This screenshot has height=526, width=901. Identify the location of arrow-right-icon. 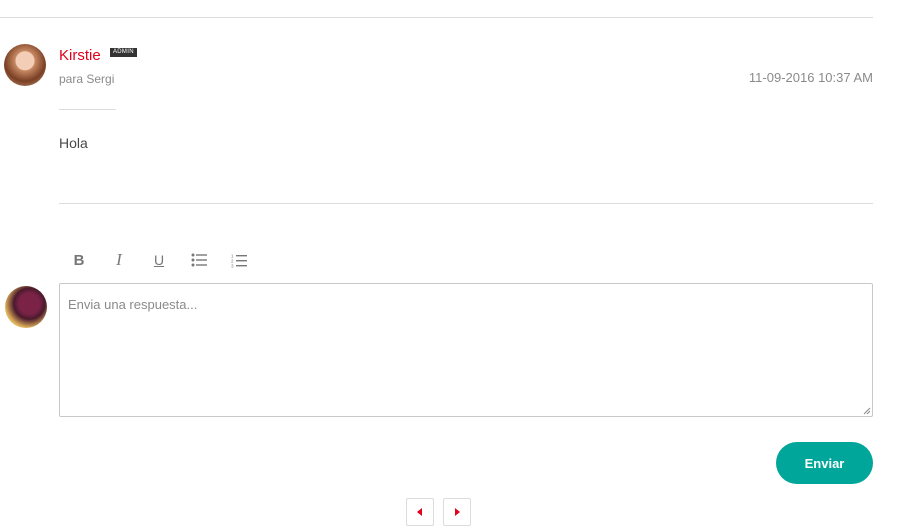
(457, 512).